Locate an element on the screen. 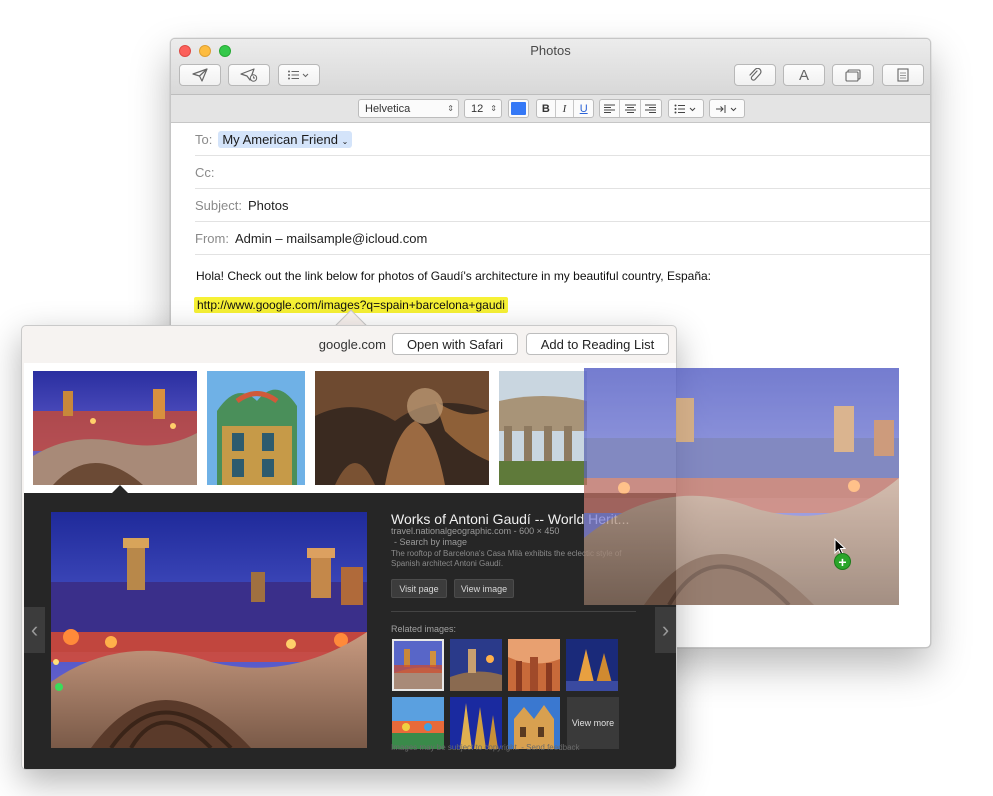  format-button: A is located at coordinates (804, 75).